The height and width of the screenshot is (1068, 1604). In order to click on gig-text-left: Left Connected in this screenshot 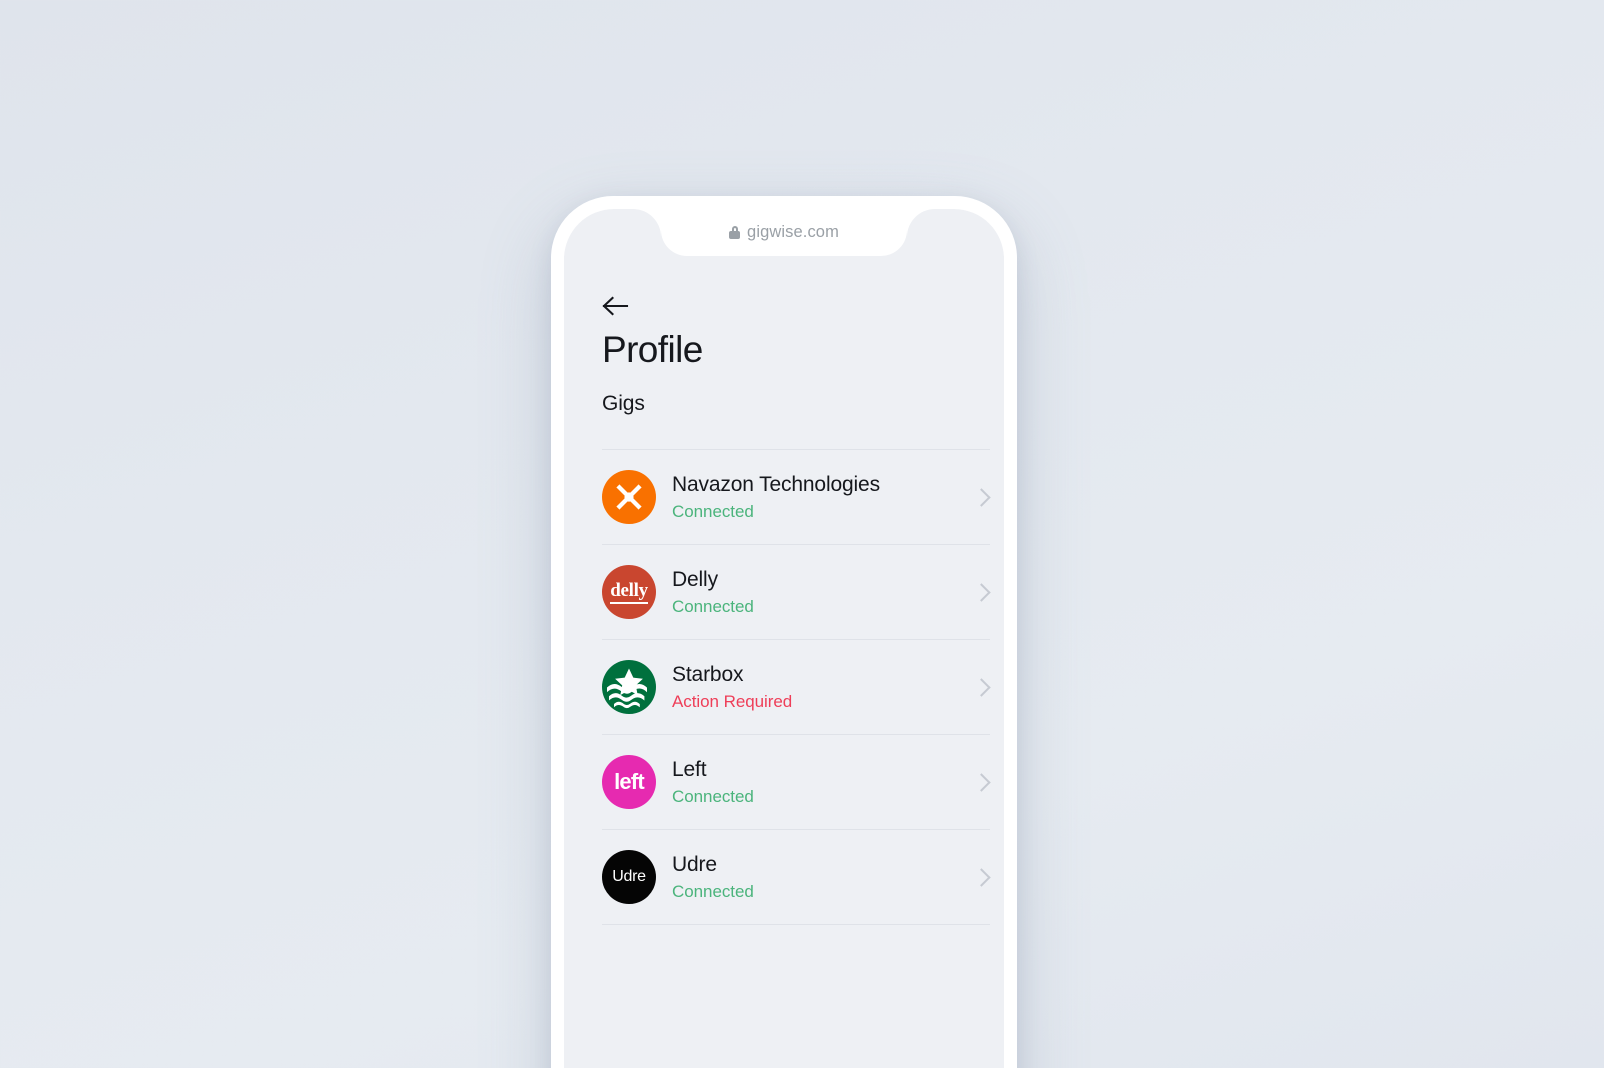, I will do `click(823, 782)`.